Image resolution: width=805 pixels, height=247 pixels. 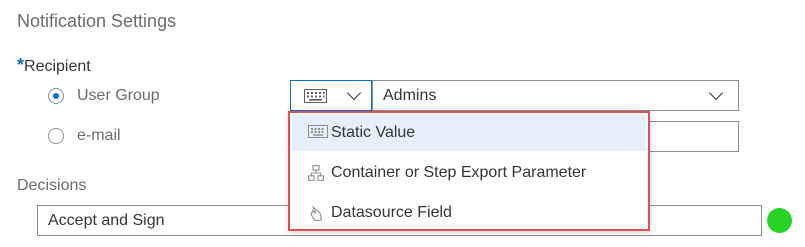 I want to click on decision-value: Accept and Sign, so click(x=106, y=220).